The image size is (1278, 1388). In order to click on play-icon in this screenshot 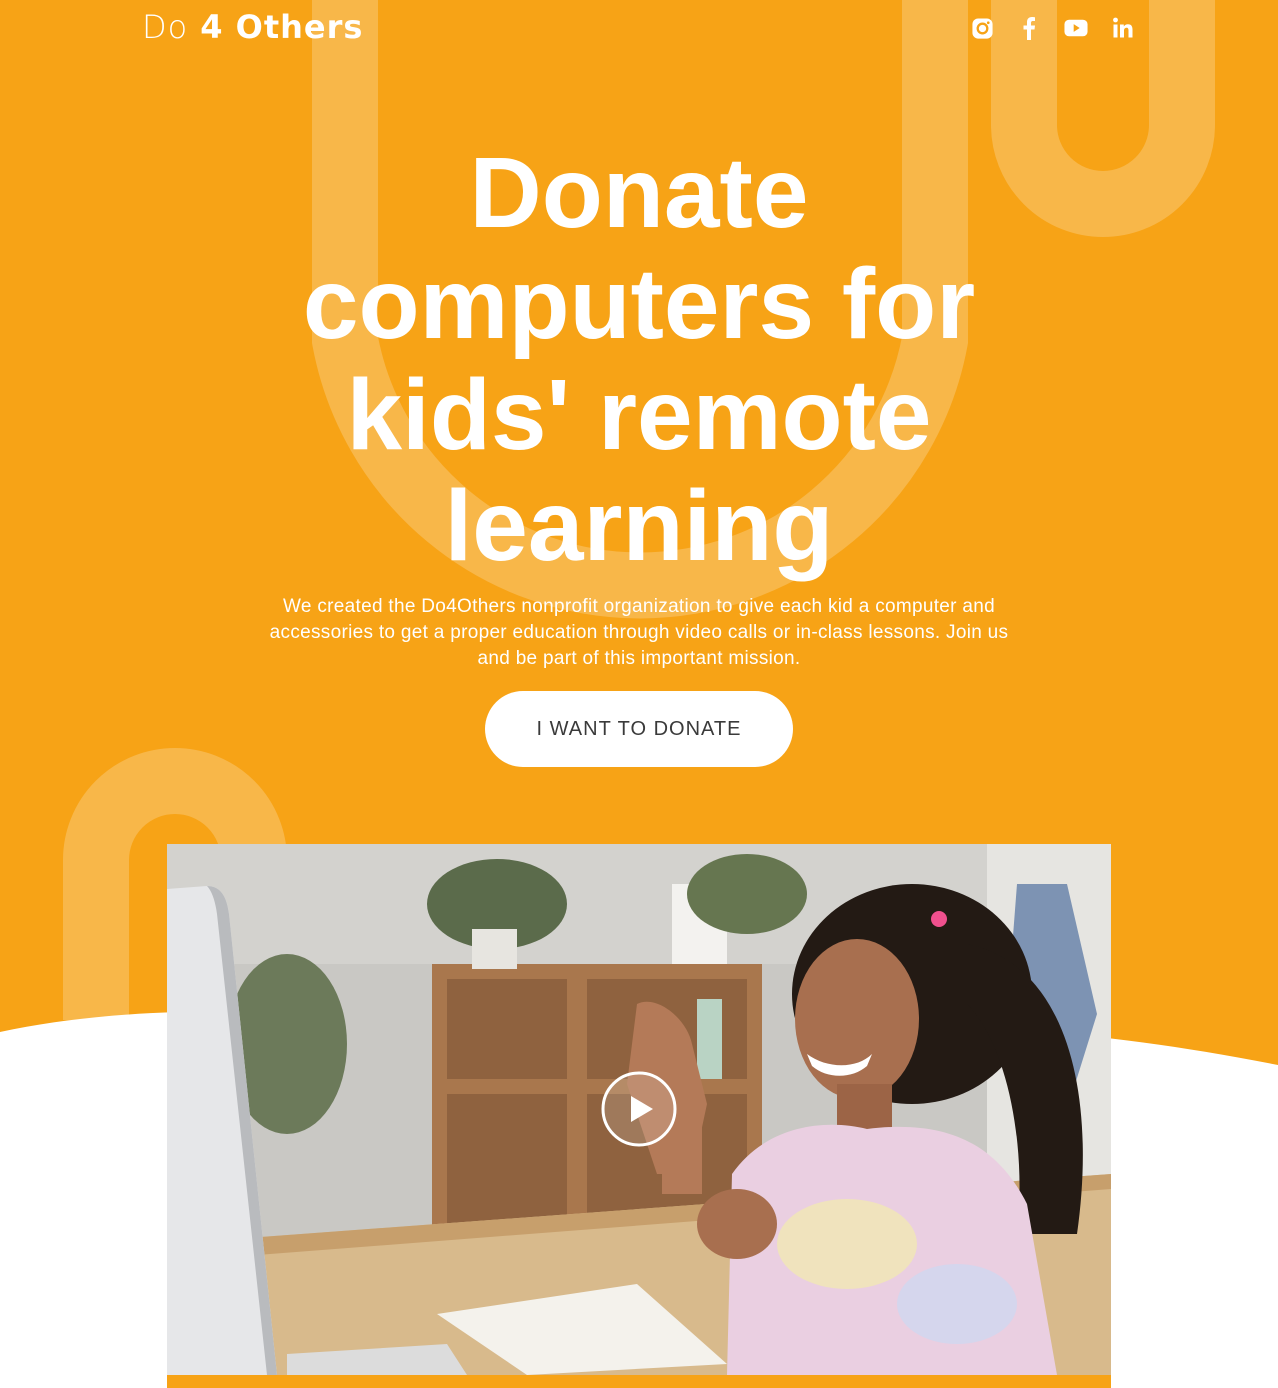, I will do `click(639, 1109)`.